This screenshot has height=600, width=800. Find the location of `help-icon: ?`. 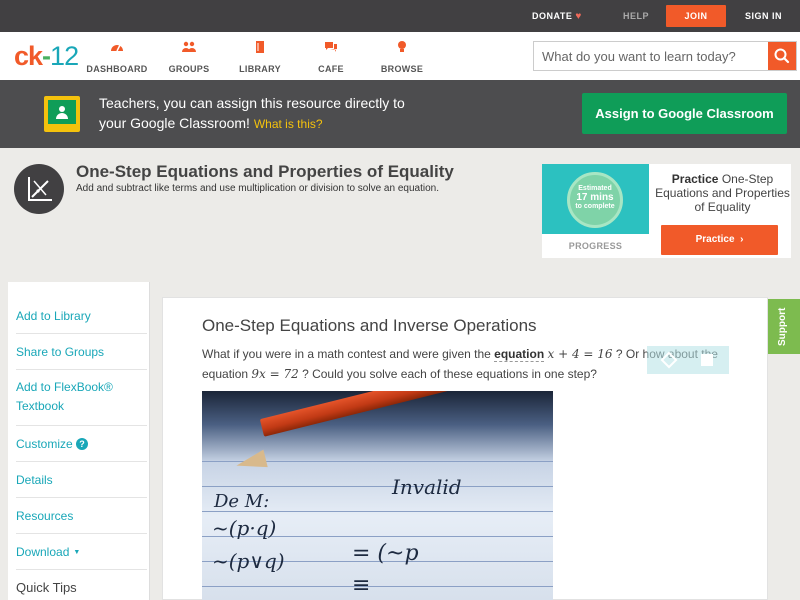

help-icon: ? is located at coordinates (82, 444).